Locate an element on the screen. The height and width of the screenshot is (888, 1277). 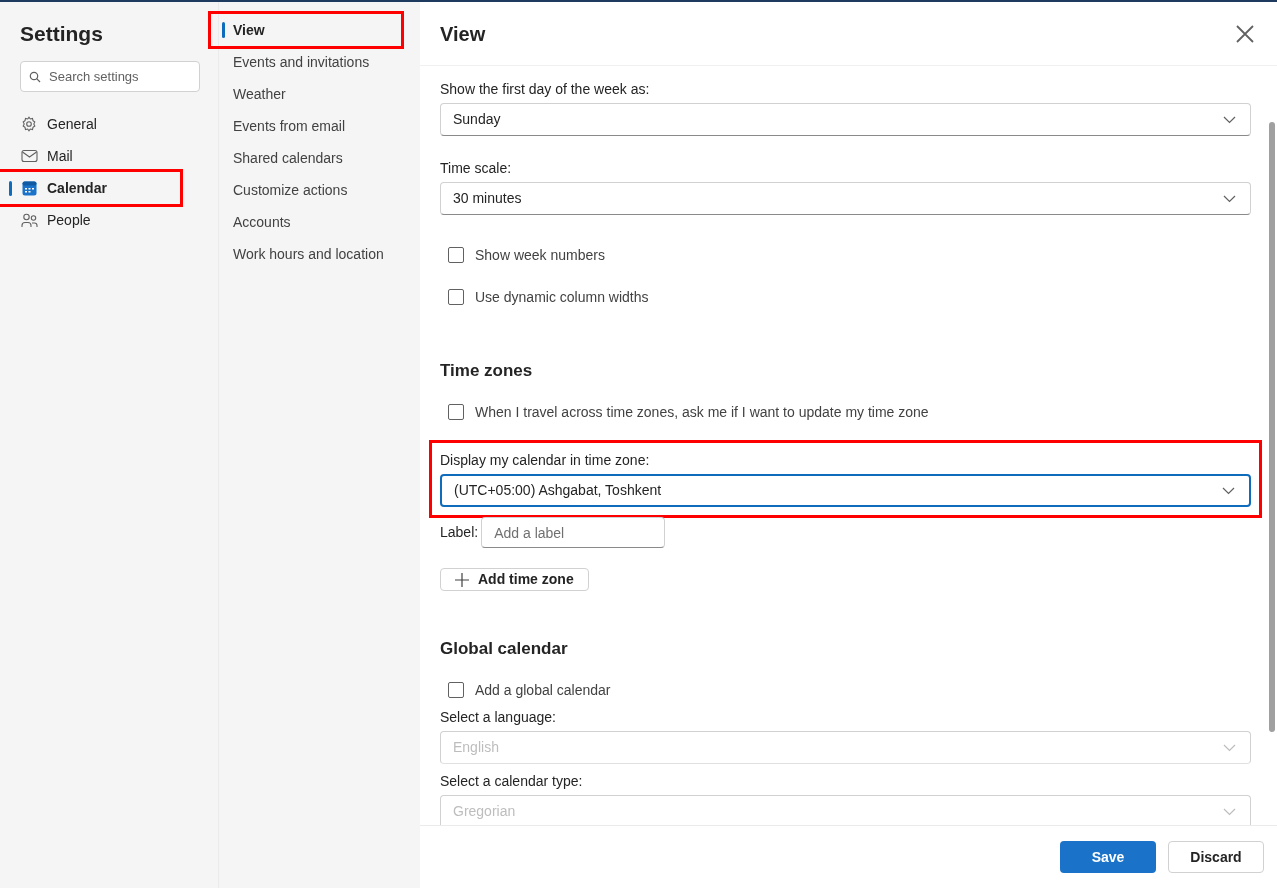
primary-button: Save is located at coordinates (1108, 857).